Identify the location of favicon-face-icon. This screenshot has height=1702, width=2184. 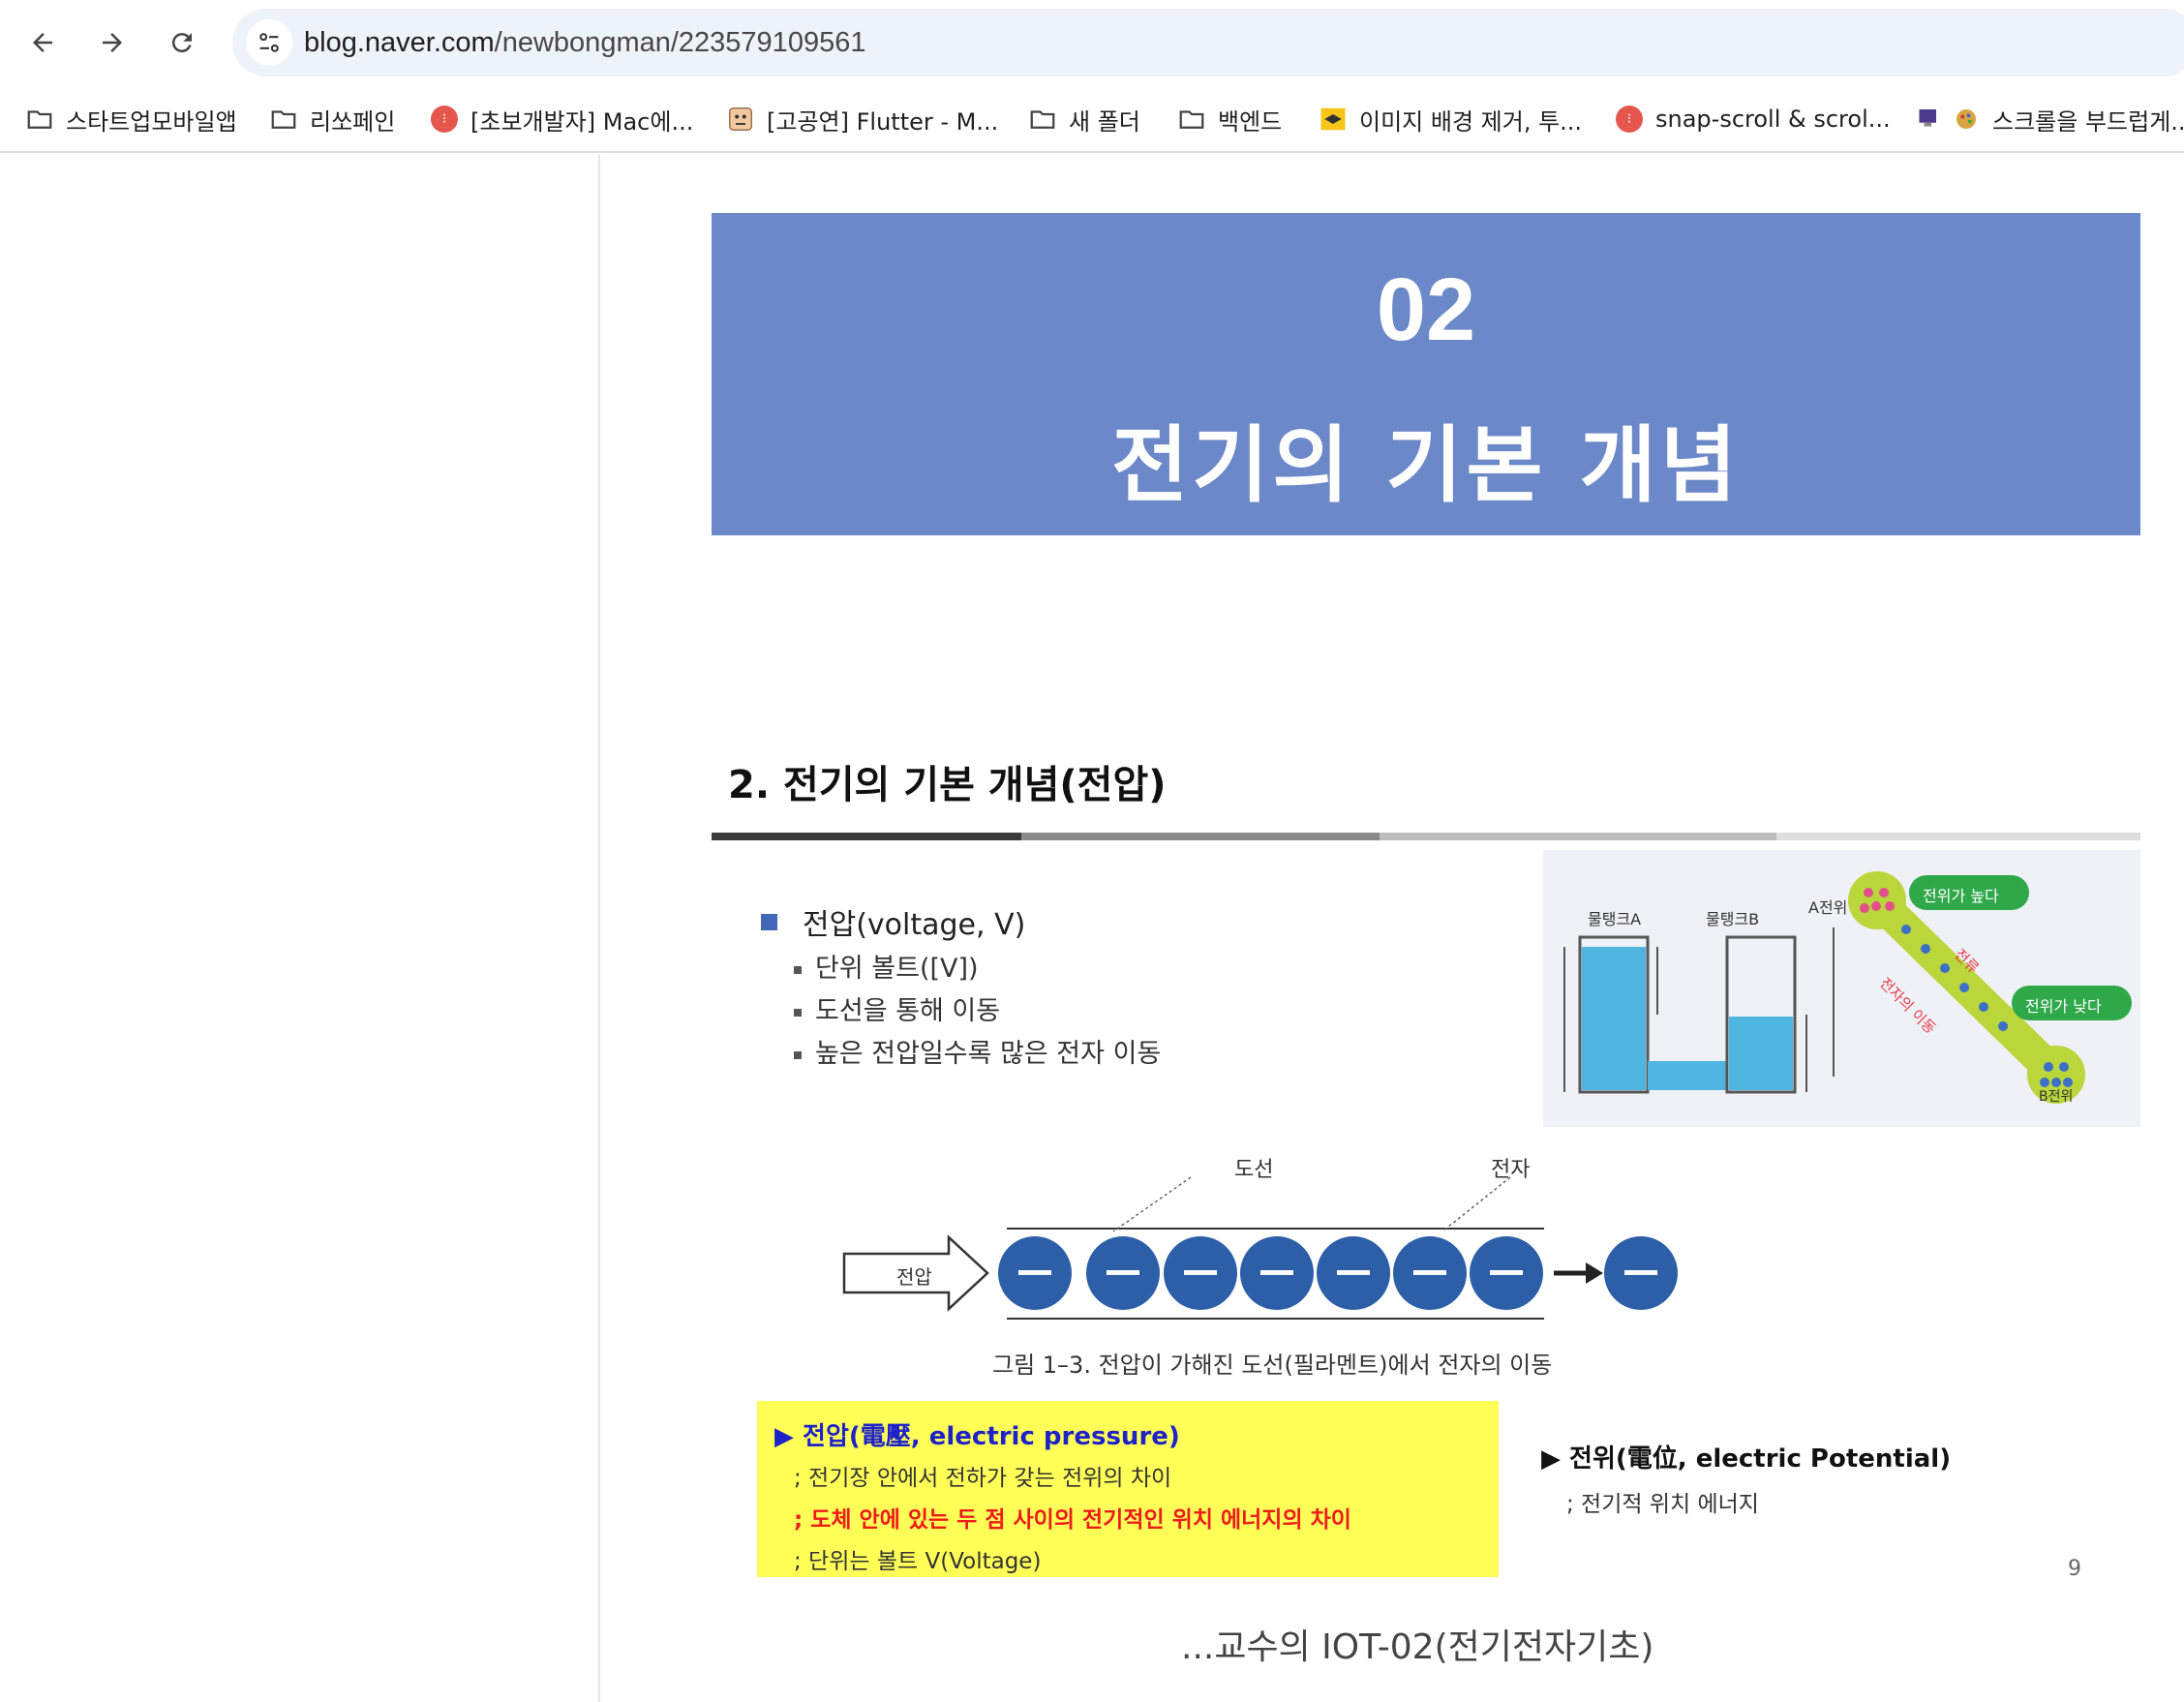
(740, 120).